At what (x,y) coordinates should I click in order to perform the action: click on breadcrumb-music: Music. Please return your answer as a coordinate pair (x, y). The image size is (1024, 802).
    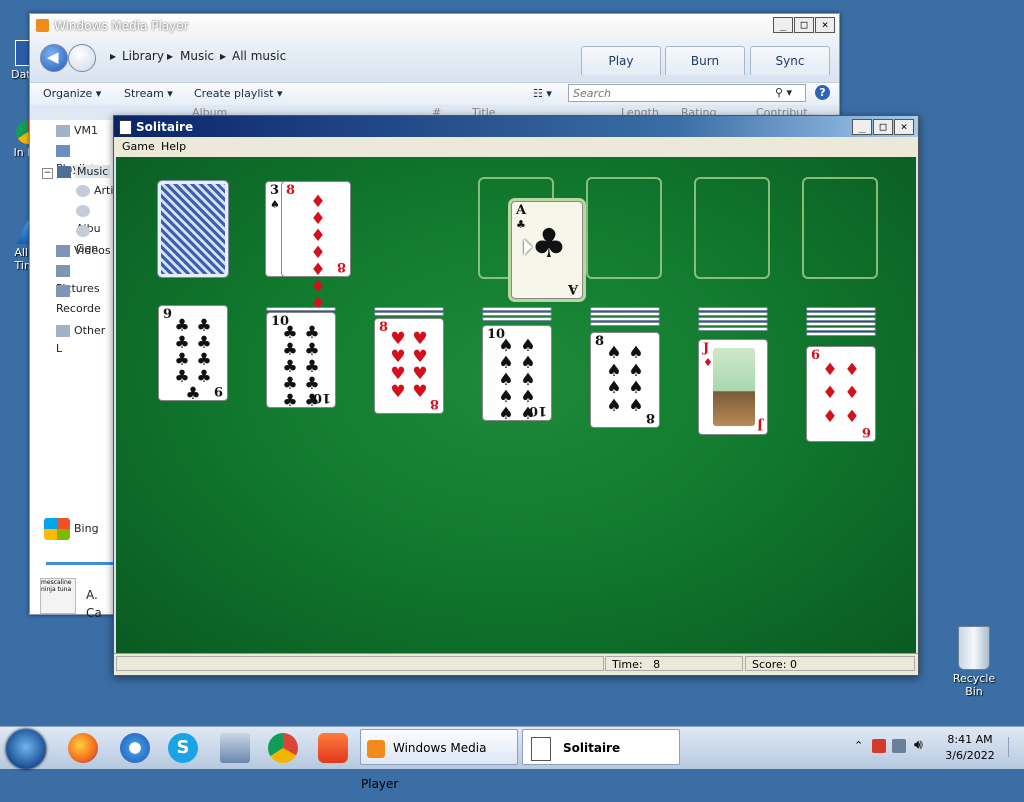
    Looking at the image, I should click on (197, 56).